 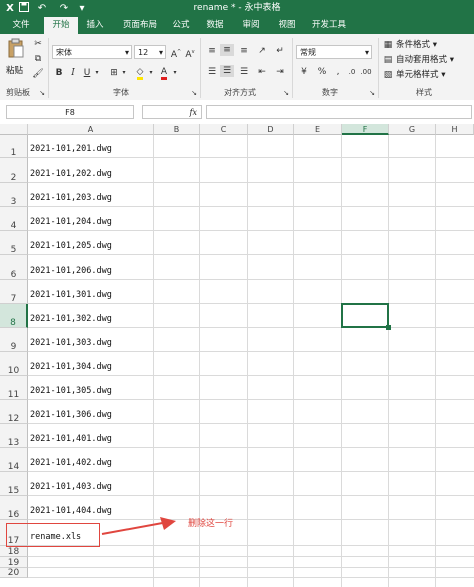 I want to click on cell-a4: 2021-101,204.dwg, so click(x=71, y=222).